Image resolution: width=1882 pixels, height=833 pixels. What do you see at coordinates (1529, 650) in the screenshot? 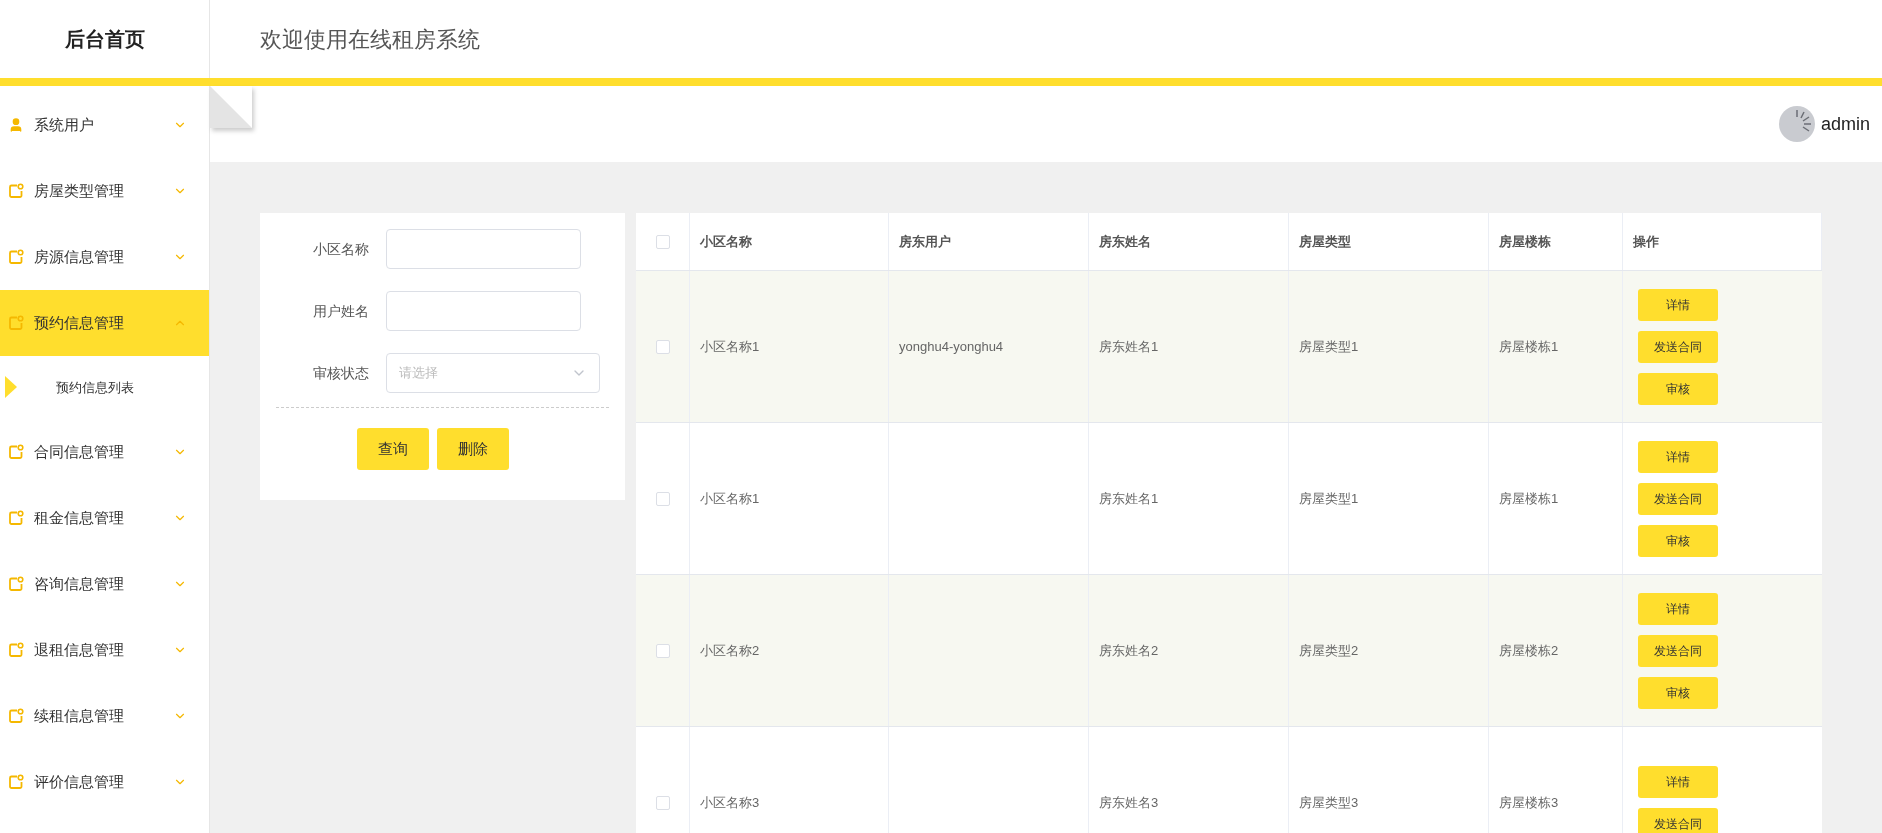
I see `table-cell-text: 房屋楼栋2` at bounding box center [1529, 650].